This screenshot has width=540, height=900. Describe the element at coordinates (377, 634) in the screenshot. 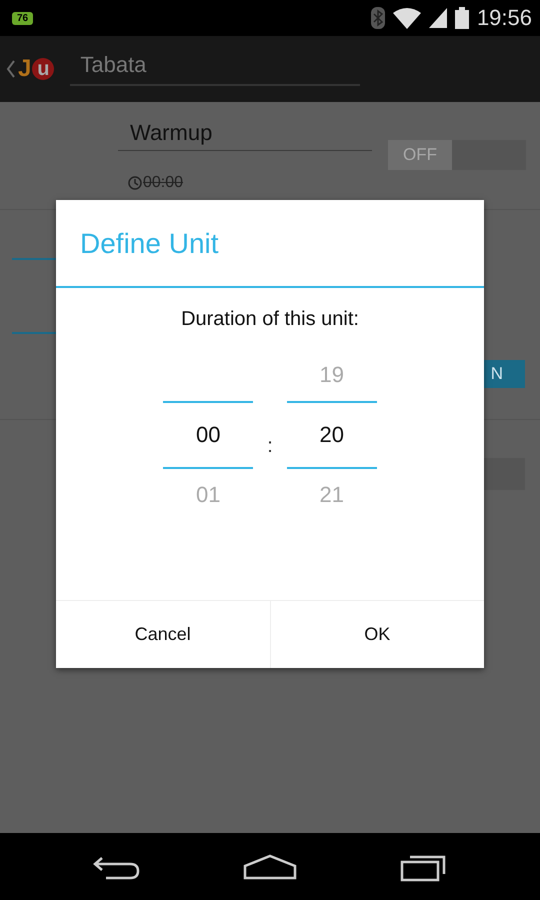

I see `dialog-button: OK` at that location.